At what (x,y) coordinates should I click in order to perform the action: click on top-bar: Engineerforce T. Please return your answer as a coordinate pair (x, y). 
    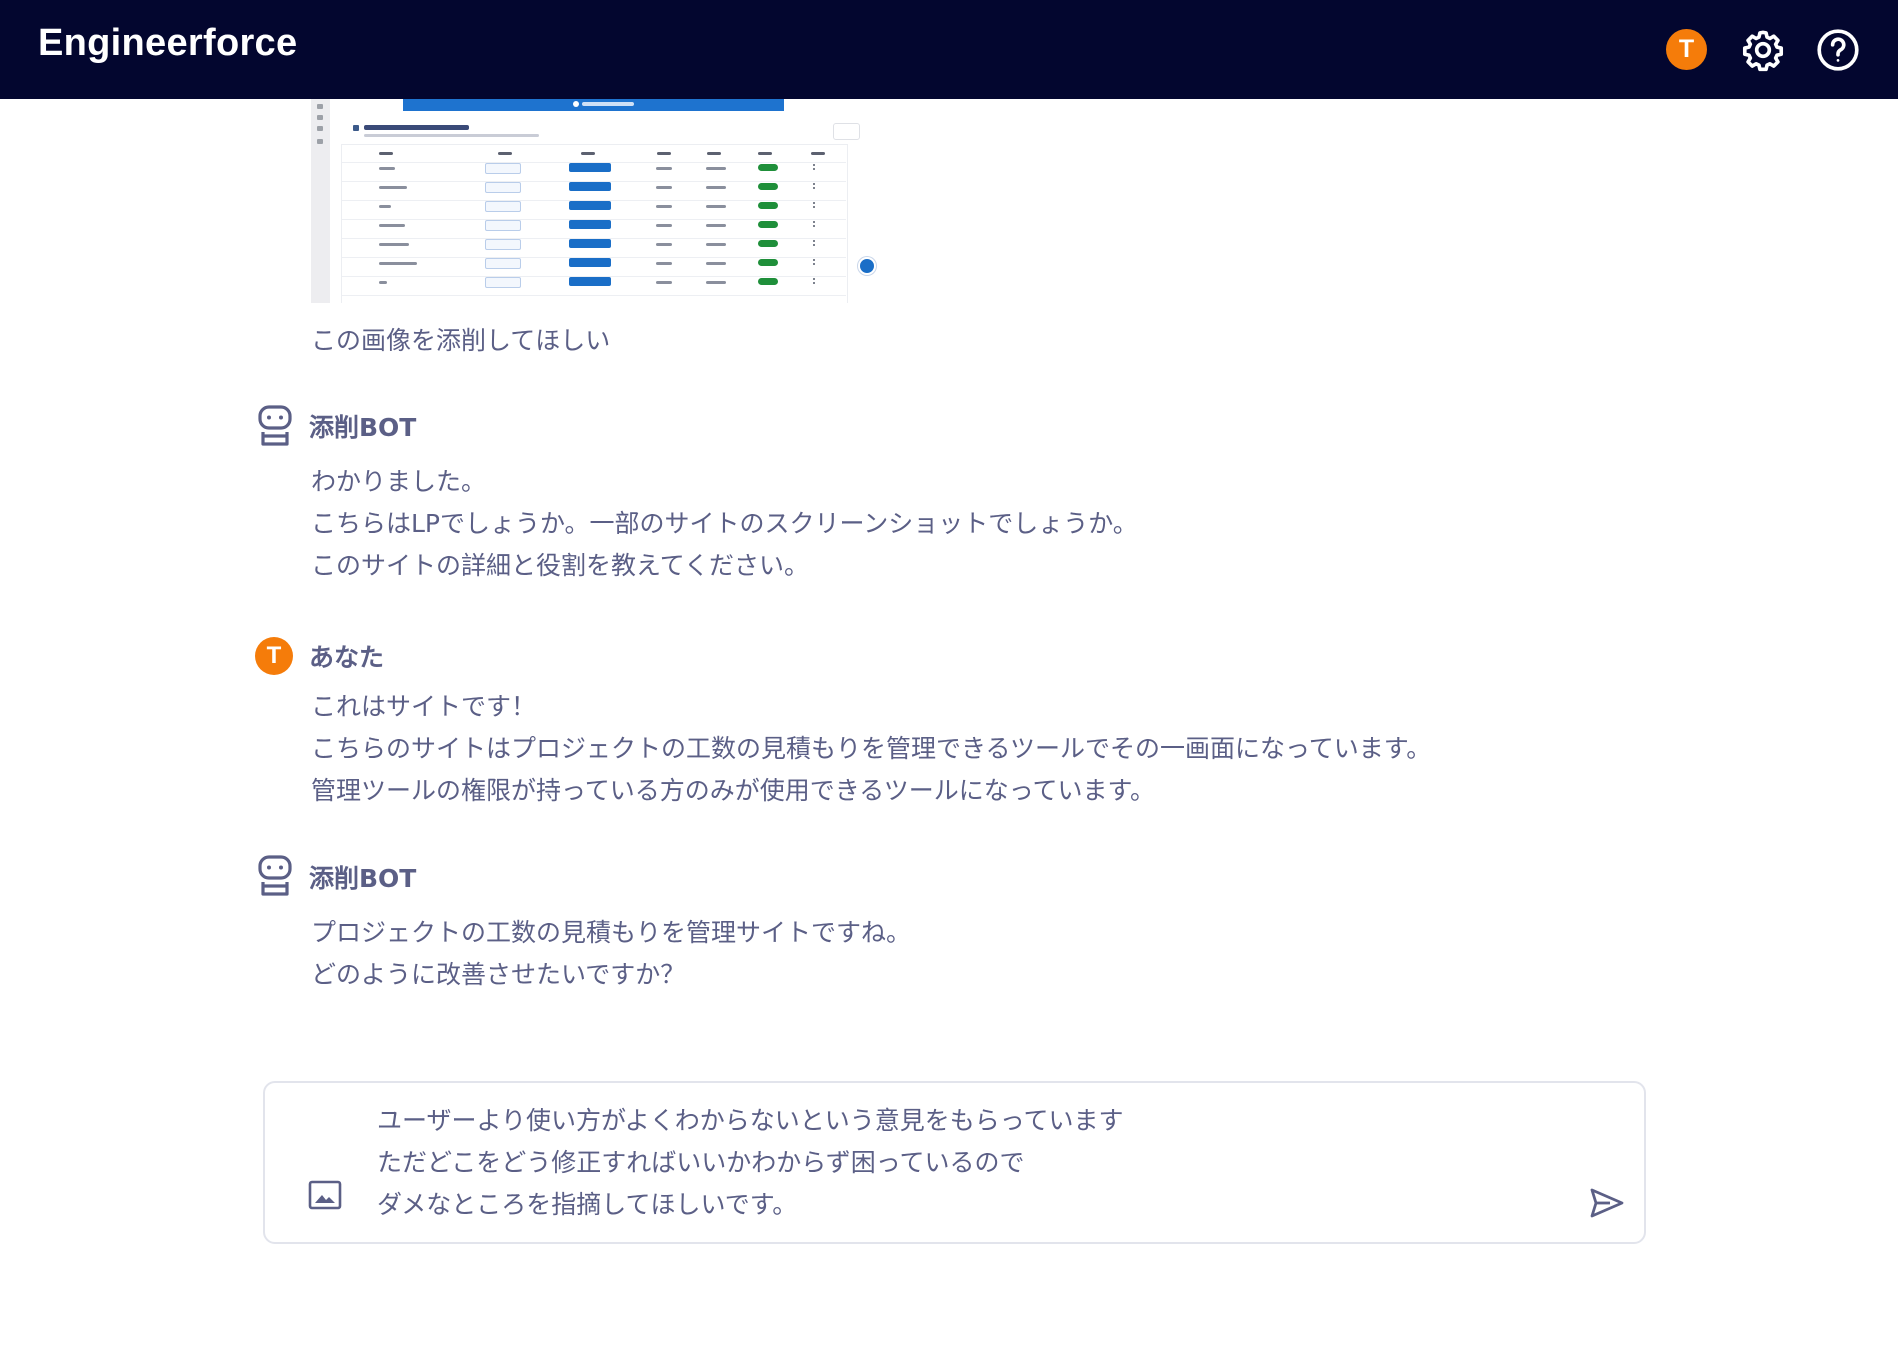
    Looking at the image, I should click on (949, 49).